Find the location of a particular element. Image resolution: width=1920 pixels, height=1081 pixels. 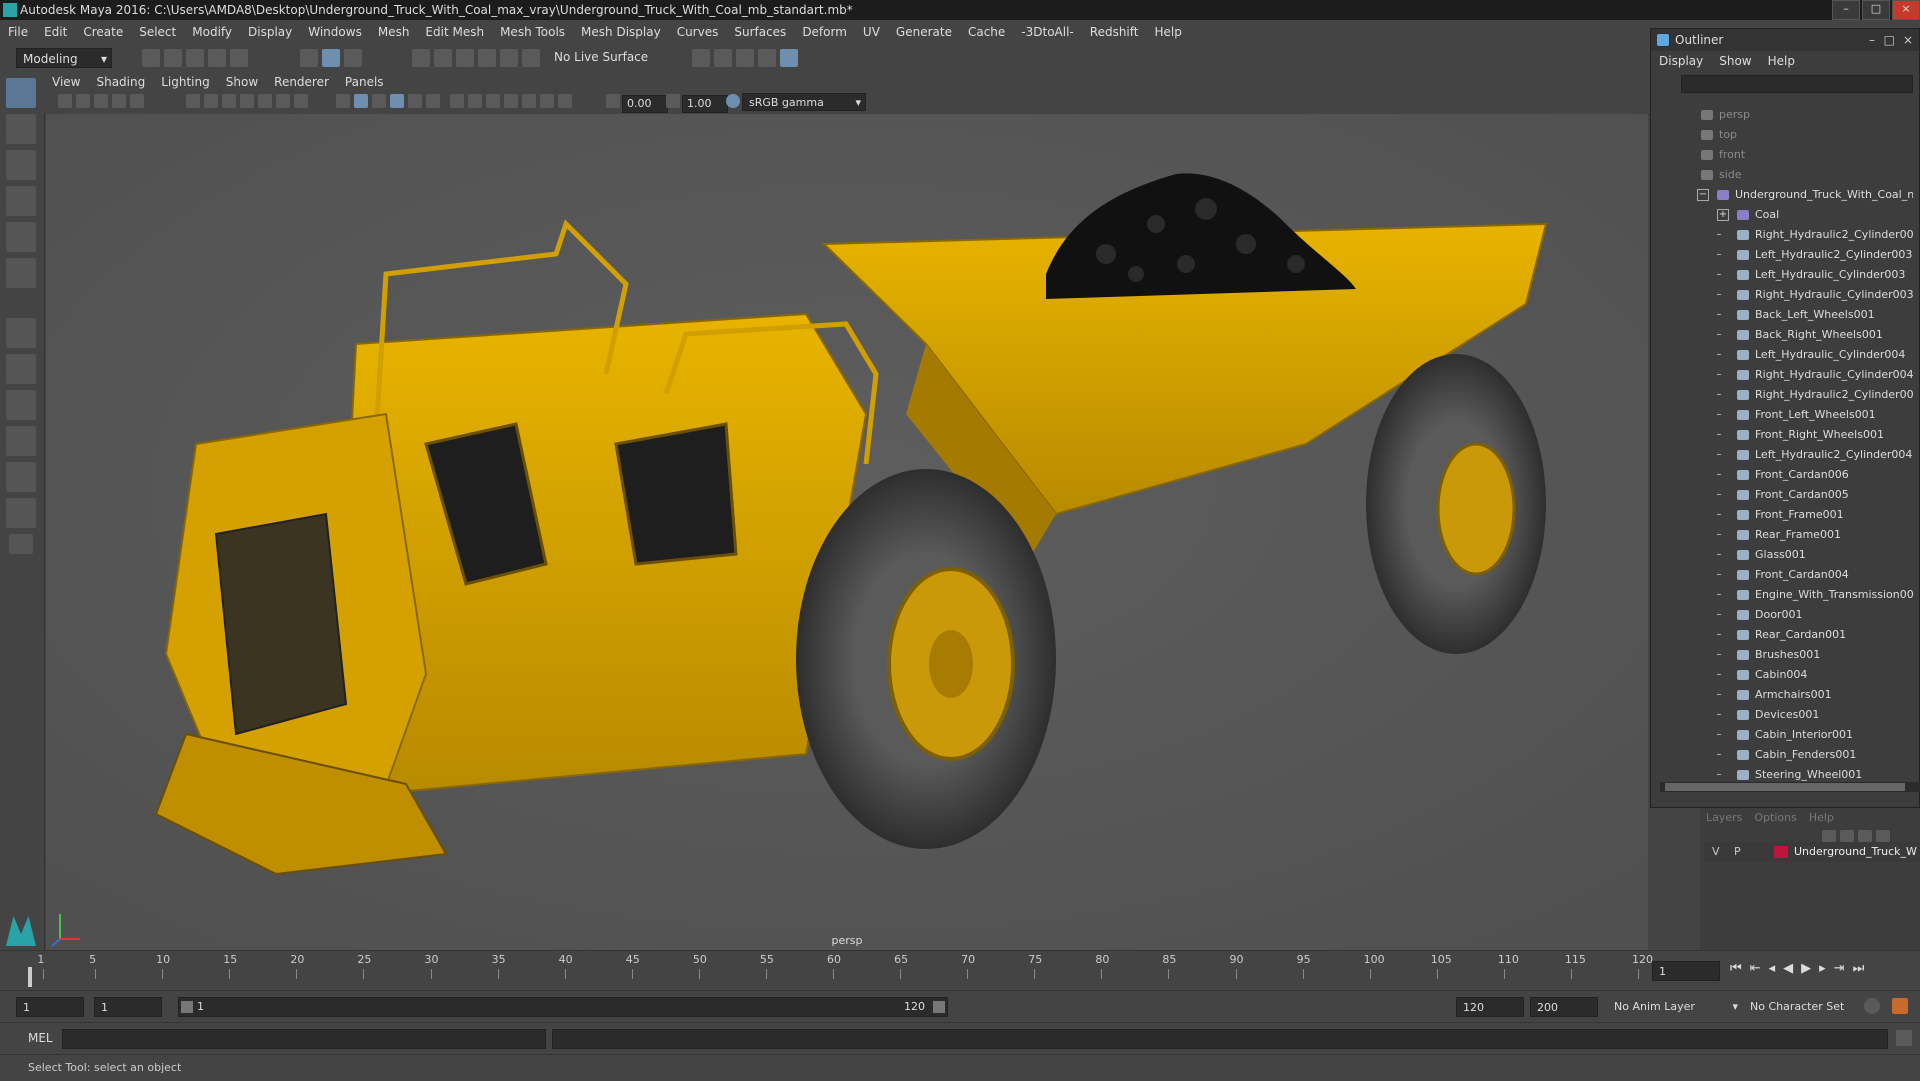

ambient-occlusion-icon is located at coordinates (457, 101).